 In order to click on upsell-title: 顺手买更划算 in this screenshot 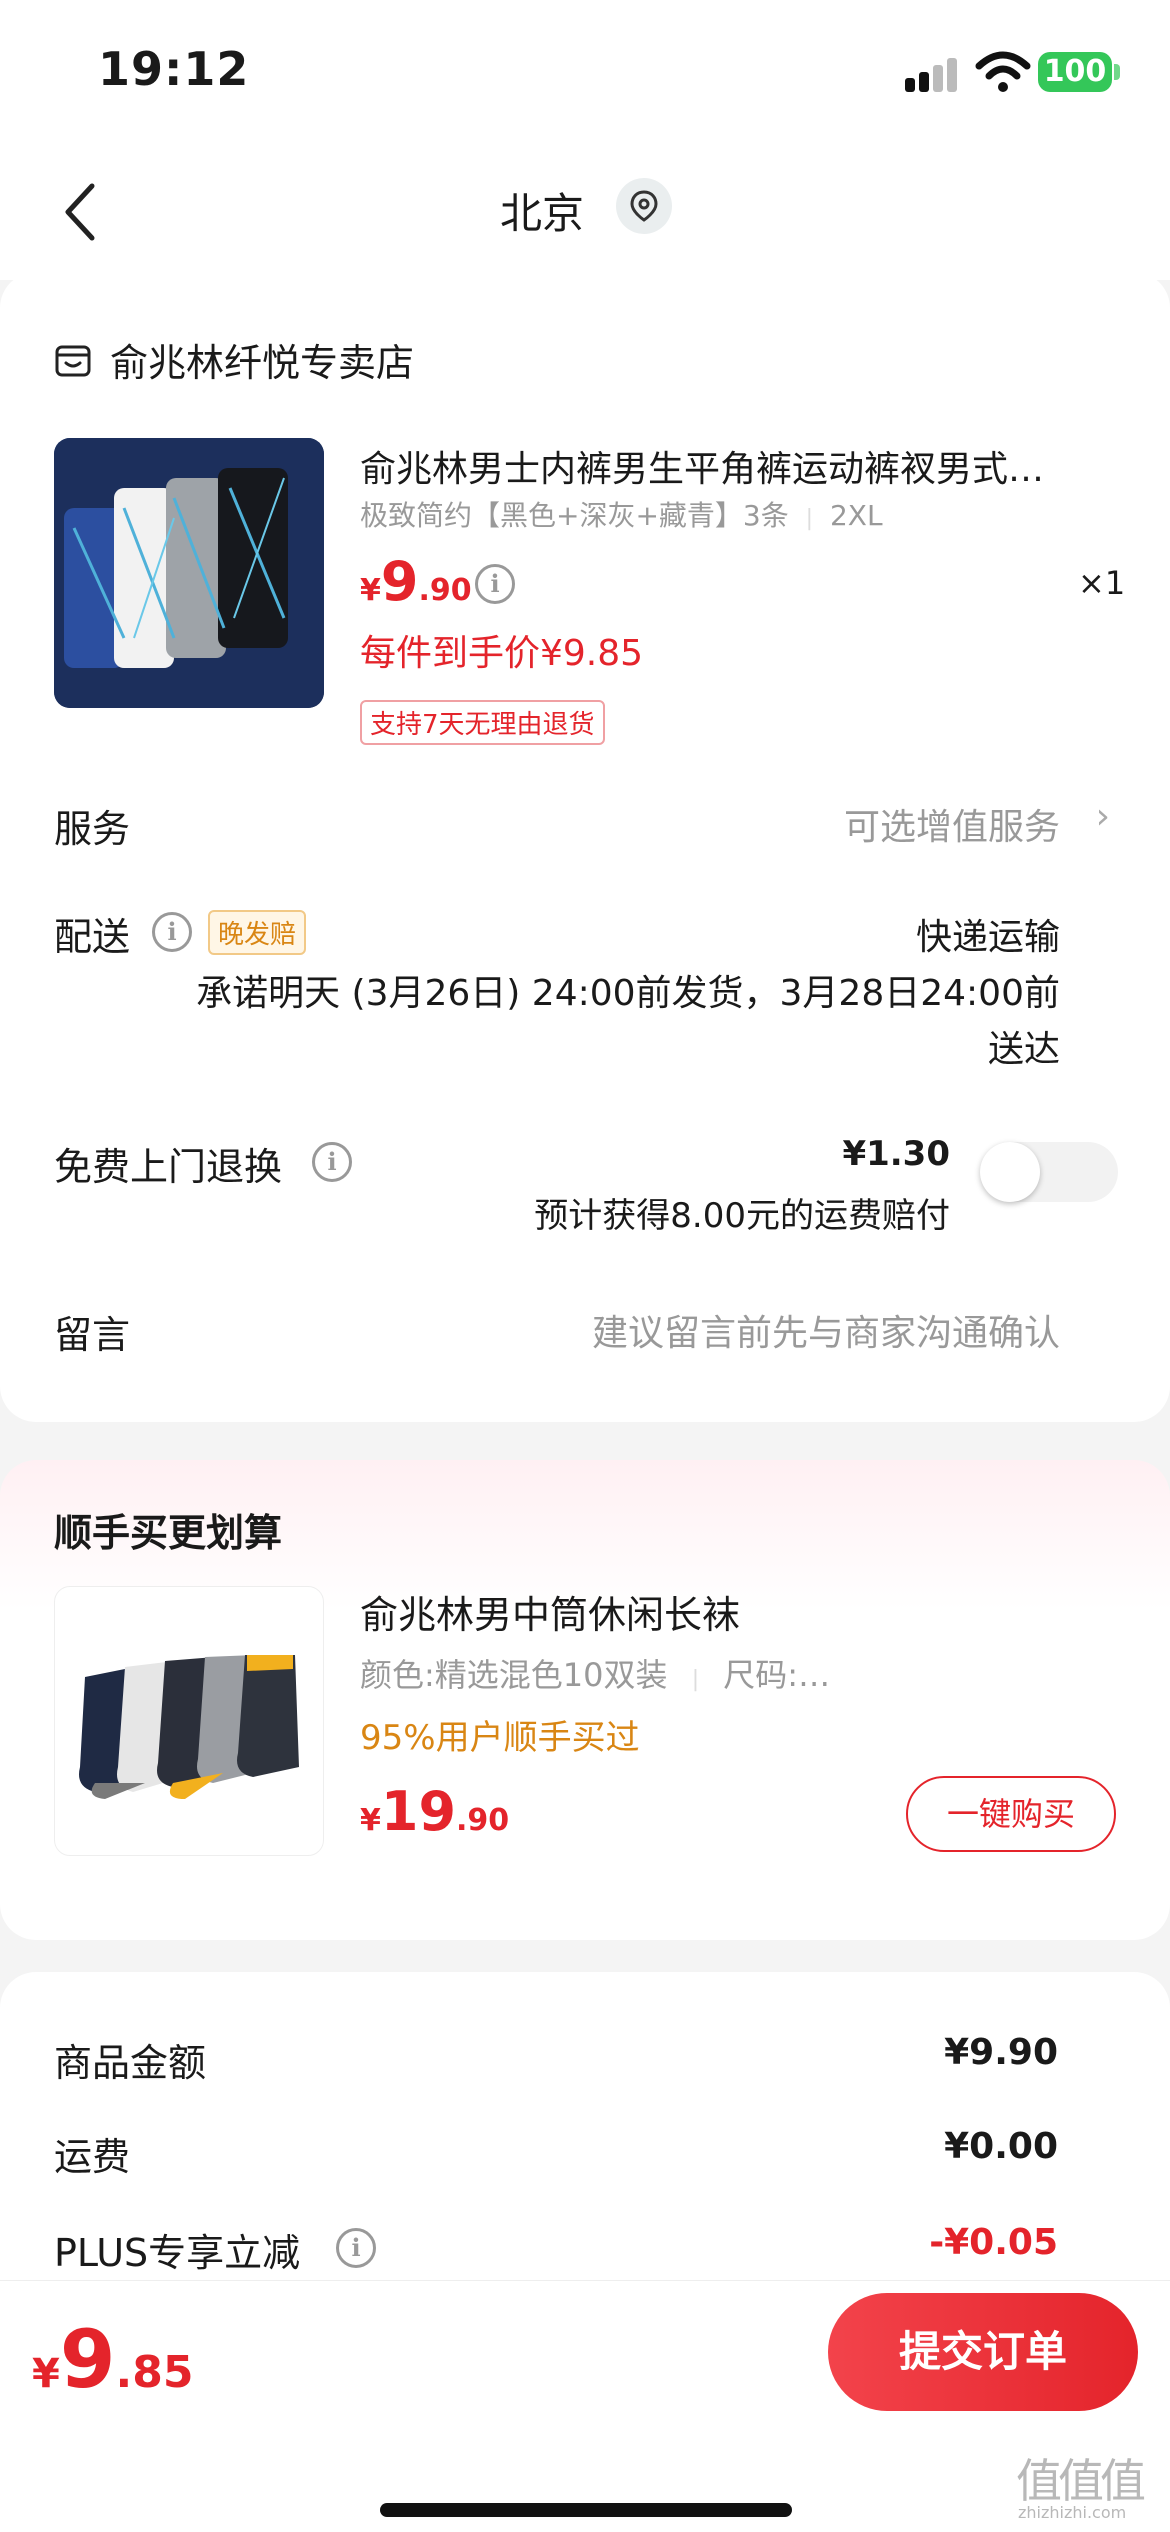, I will do `click(168, 1533)`.